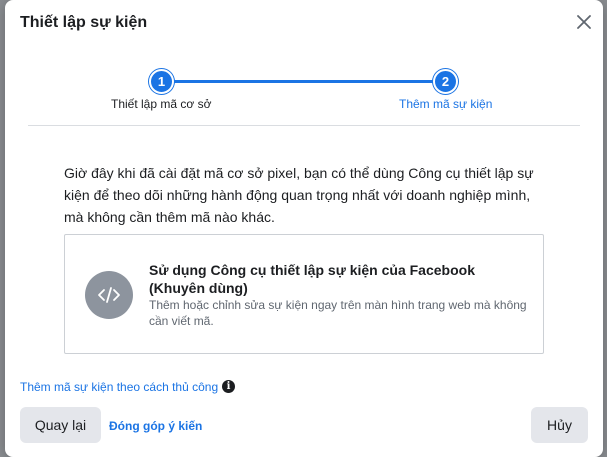 This screenshot has width=607, height=457. I want to click on close-icon, so click(584, 22).